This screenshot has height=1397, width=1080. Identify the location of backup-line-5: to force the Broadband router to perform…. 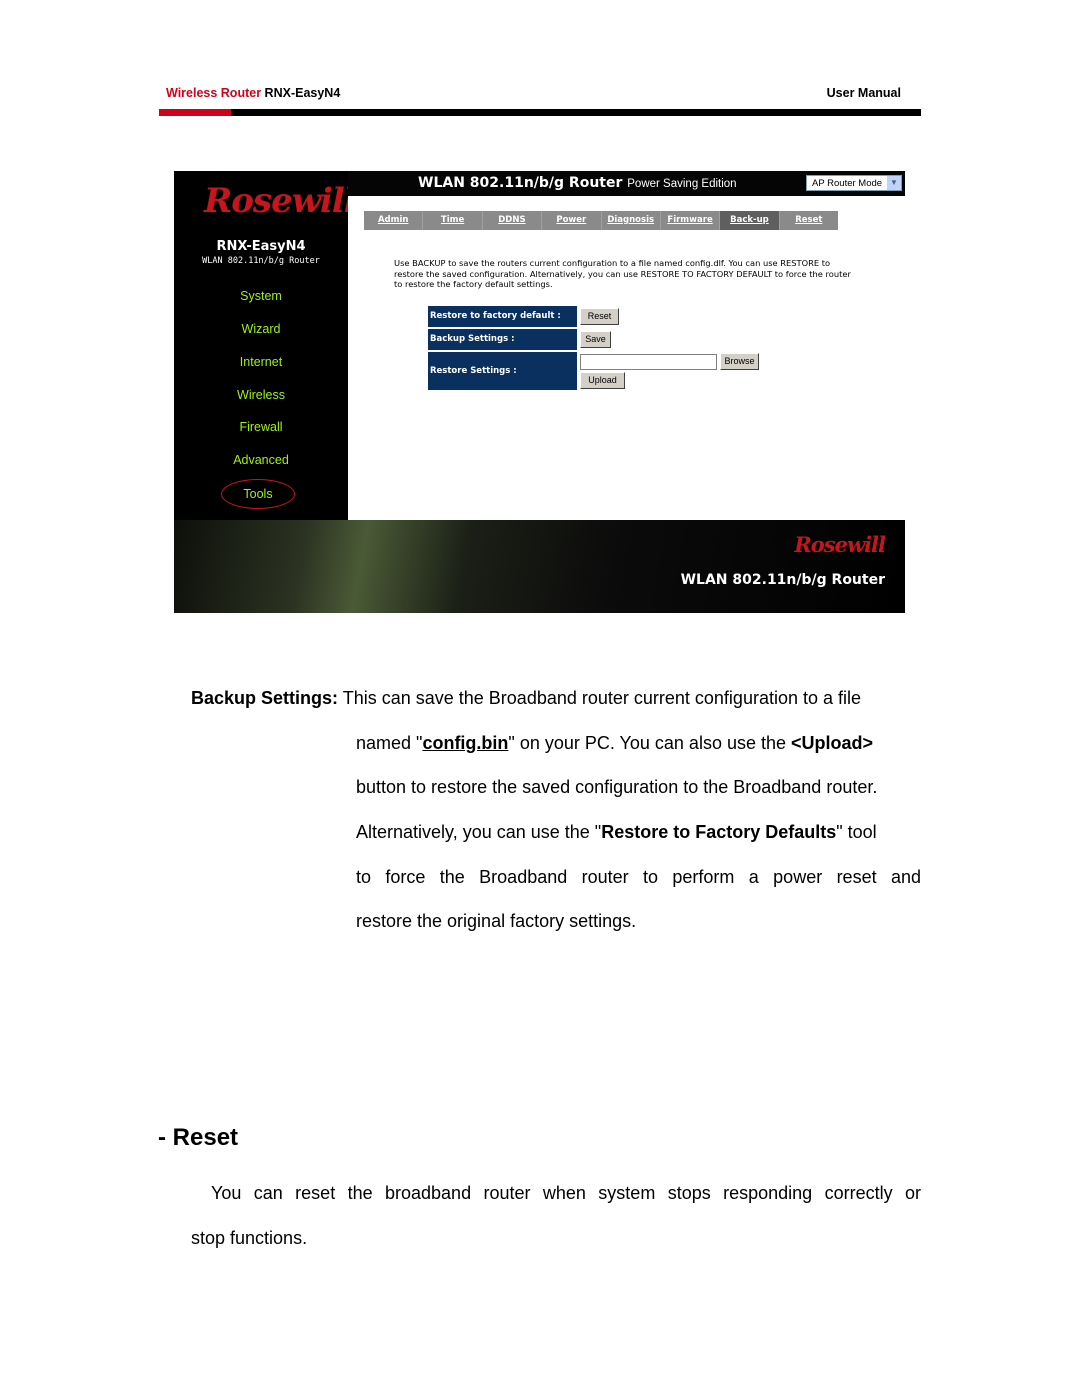
(638, 877).